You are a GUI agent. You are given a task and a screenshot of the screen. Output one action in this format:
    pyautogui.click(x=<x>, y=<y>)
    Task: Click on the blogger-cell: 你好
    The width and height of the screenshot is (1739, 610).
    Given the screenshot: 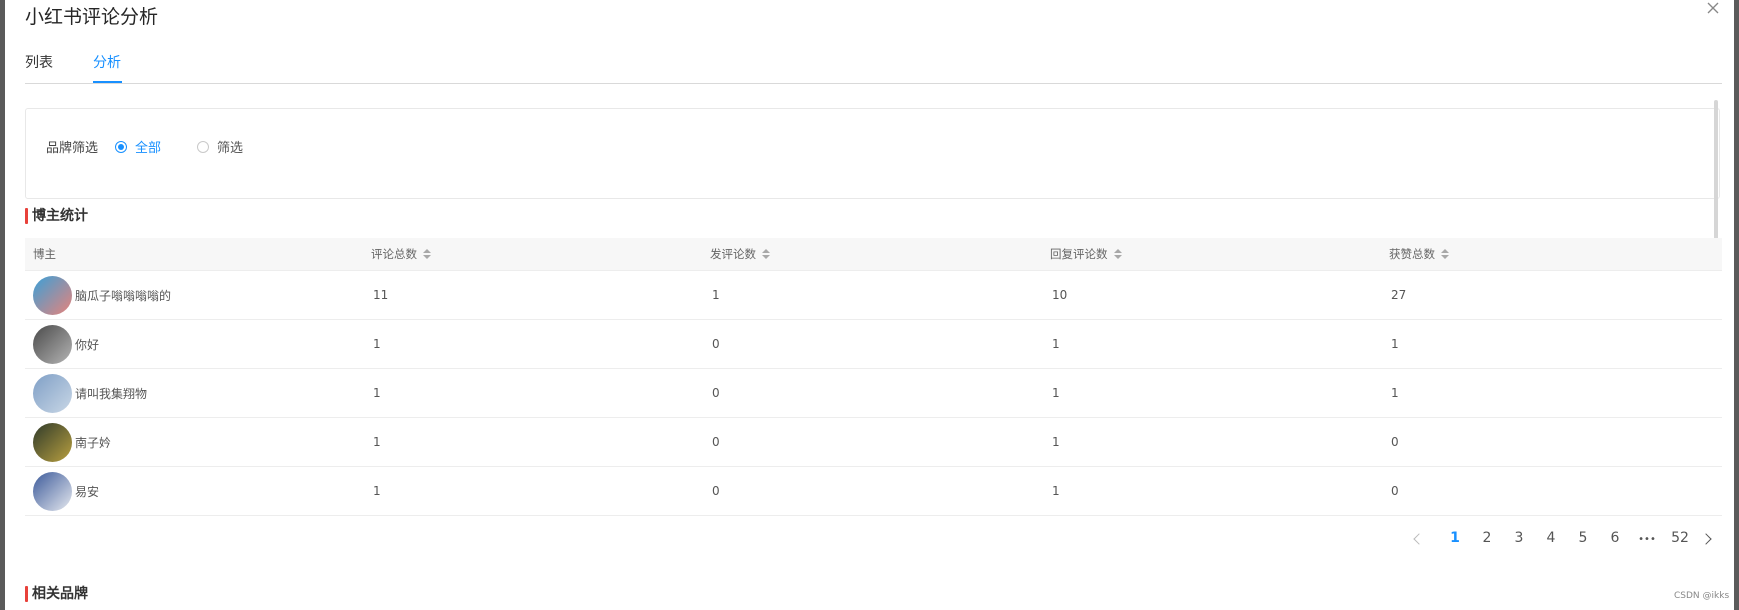 What is the action you would take?
    pyautogui.click(x=66, y=344)
    